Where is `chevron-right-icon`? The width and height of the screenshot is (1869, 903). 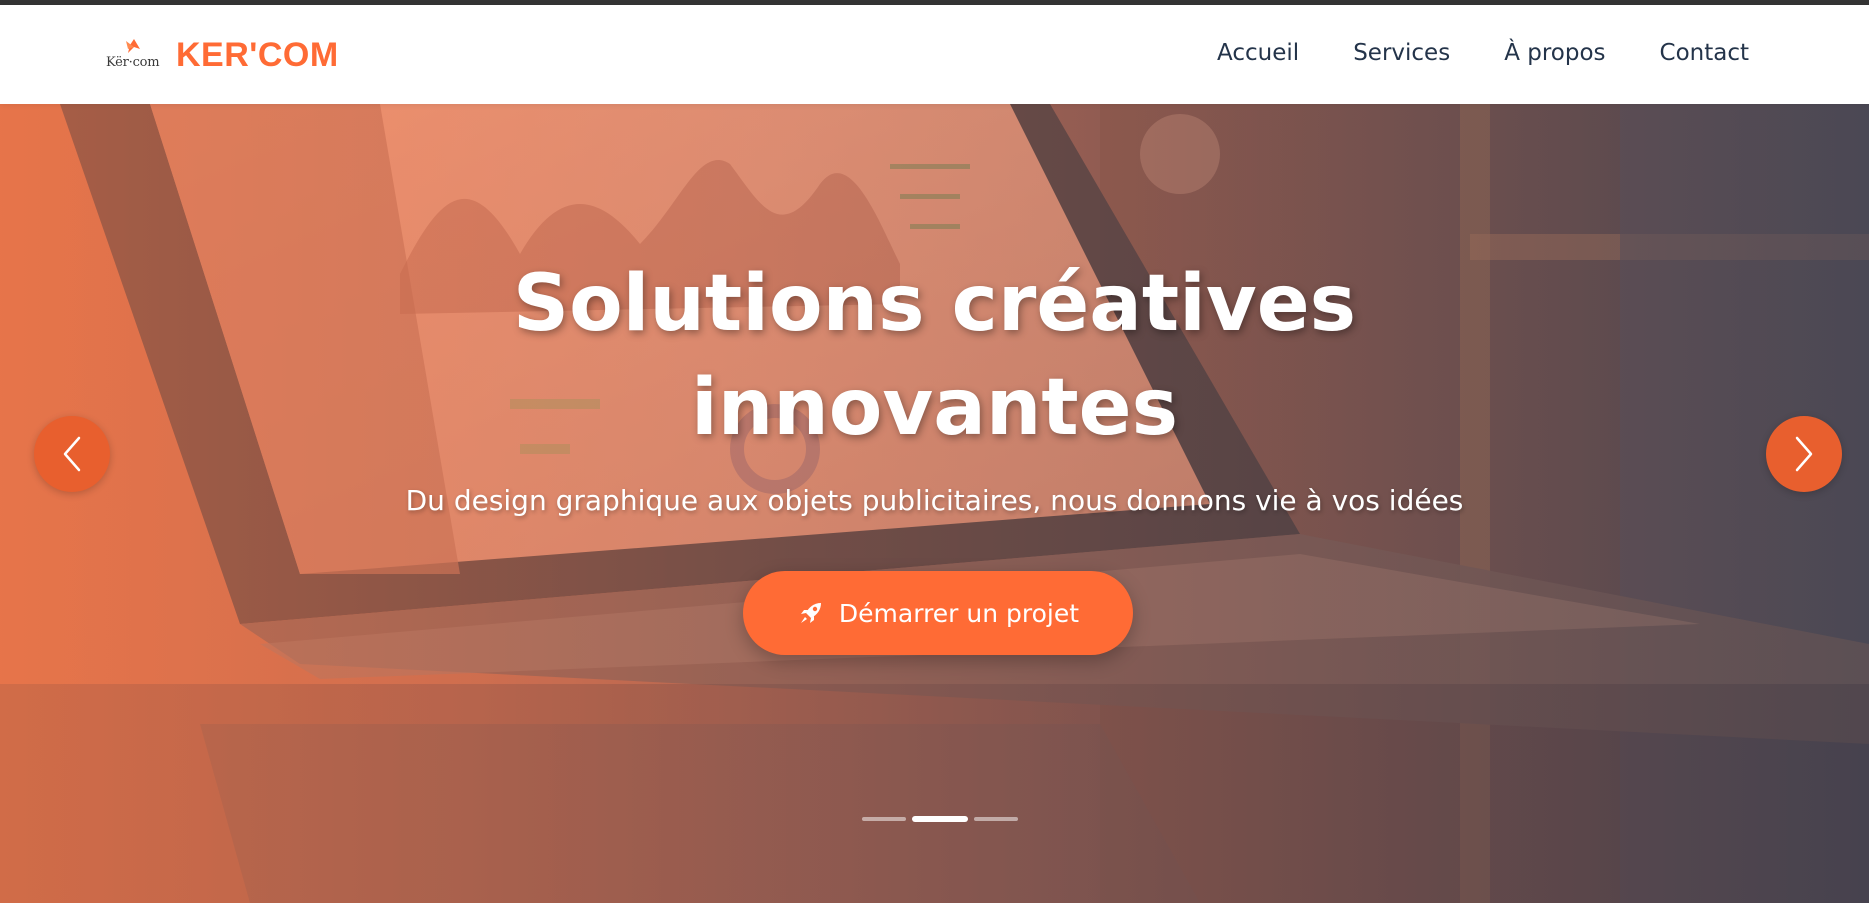 chevron-right-icon is located at coordinates (1804, 454).